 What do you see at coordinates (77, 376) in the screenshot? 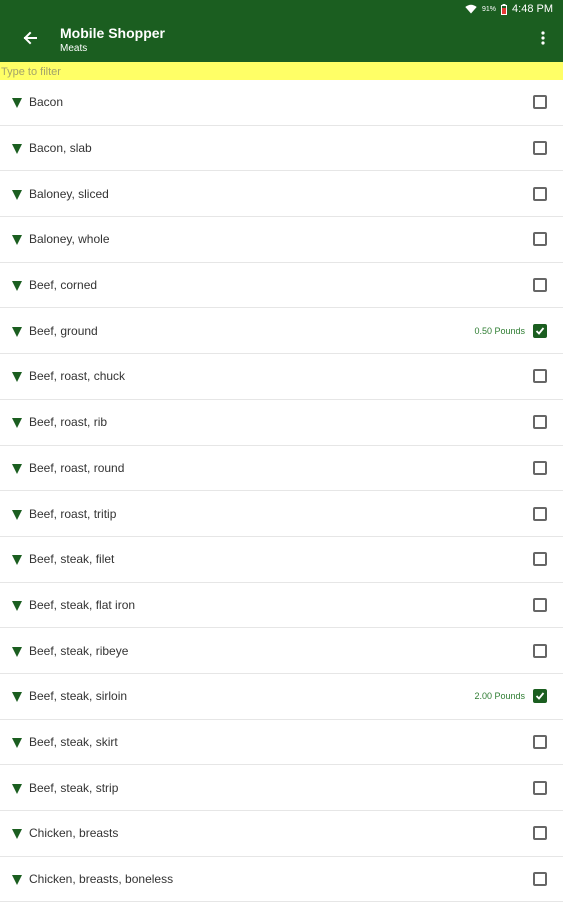
I see `item-name: Beef, roast, chuck` at bounding box center [77, 376].